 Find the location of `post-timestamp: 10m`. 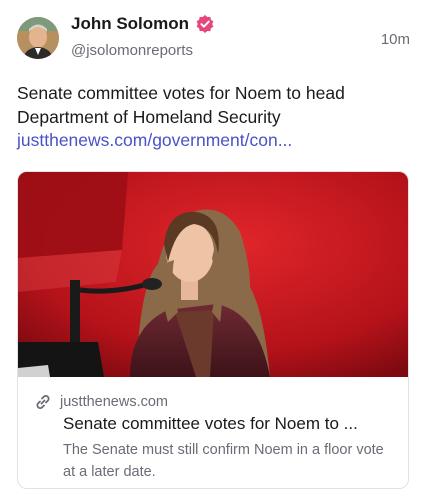

post-timestamp: 10m is located at coordinates (395, 39).